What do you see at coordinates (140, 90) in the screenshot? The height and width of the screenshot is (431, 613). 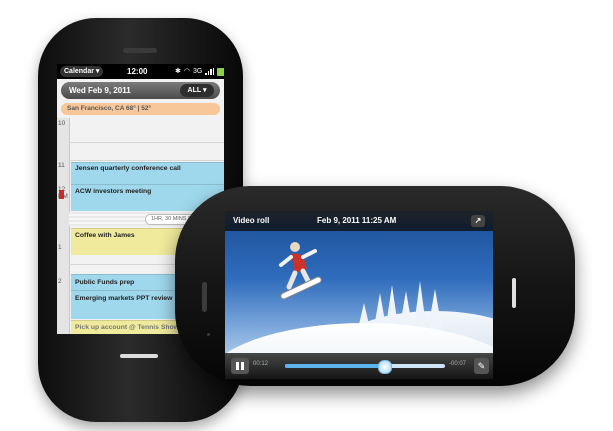 I see `calendar-header: Wed Feb 9, 2011 ALL ▾` at bounding box center [140, 90].